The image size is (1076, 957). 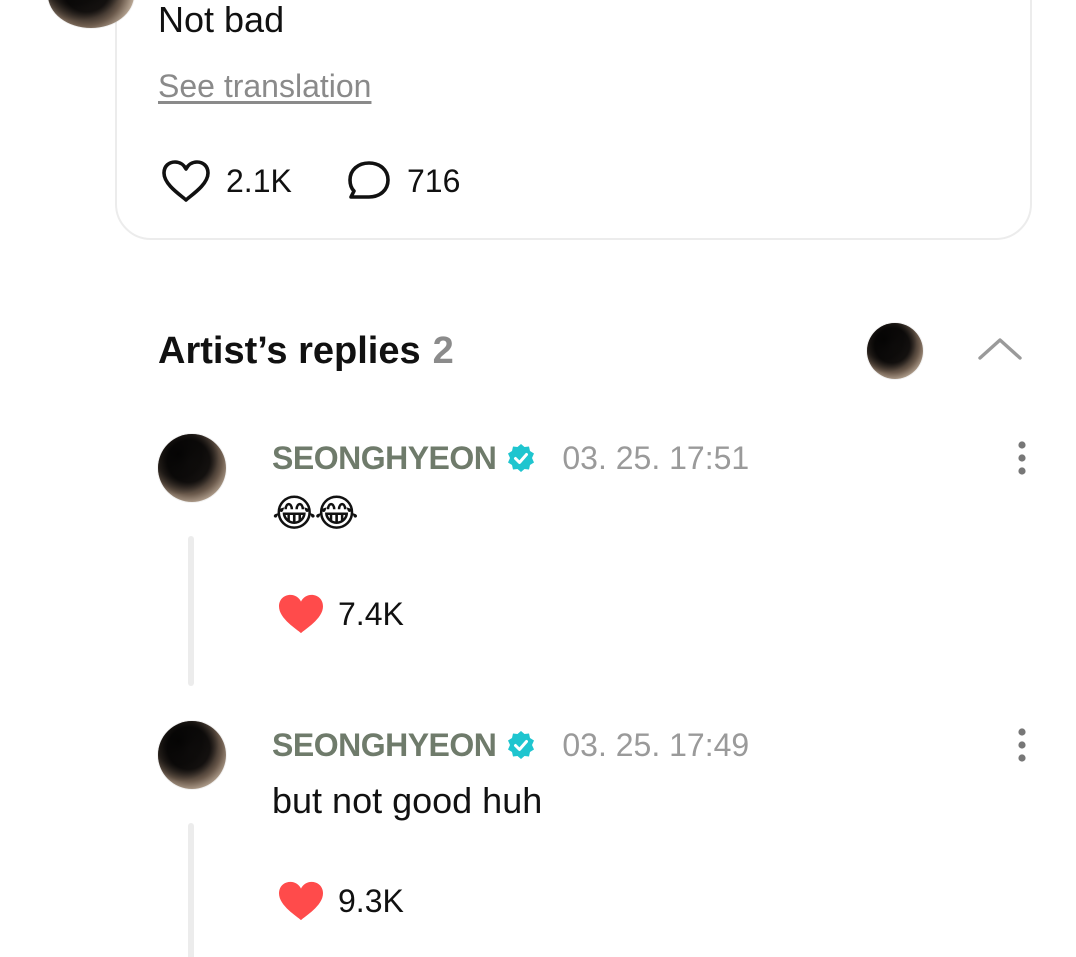 I want to click on reply-body: 😂😂, so click(x=315, y=514).